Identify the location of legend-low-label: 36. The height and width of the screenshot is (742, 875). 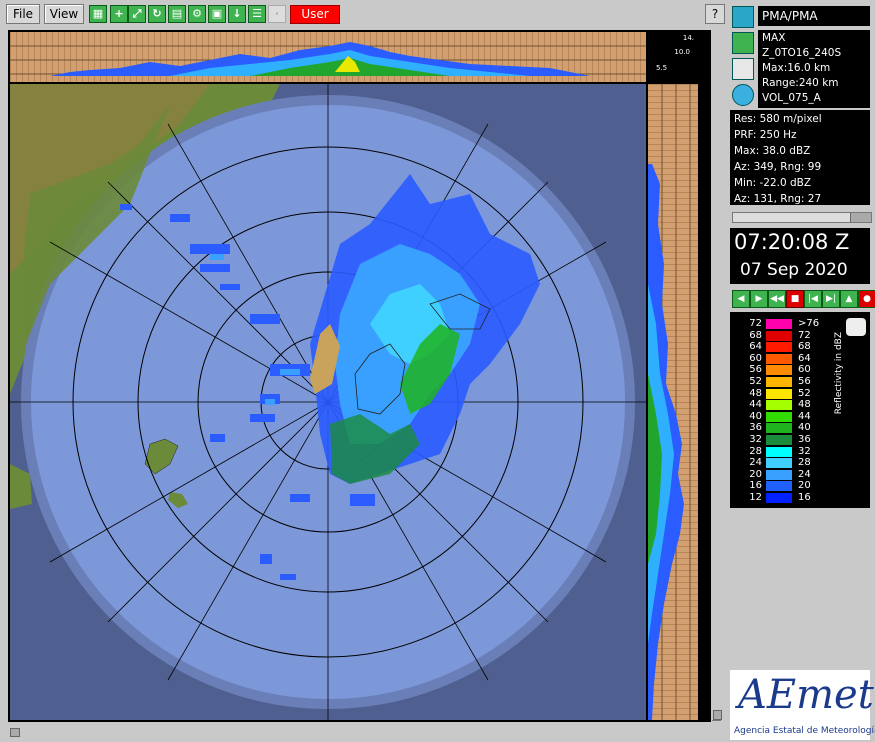
(755, 428).